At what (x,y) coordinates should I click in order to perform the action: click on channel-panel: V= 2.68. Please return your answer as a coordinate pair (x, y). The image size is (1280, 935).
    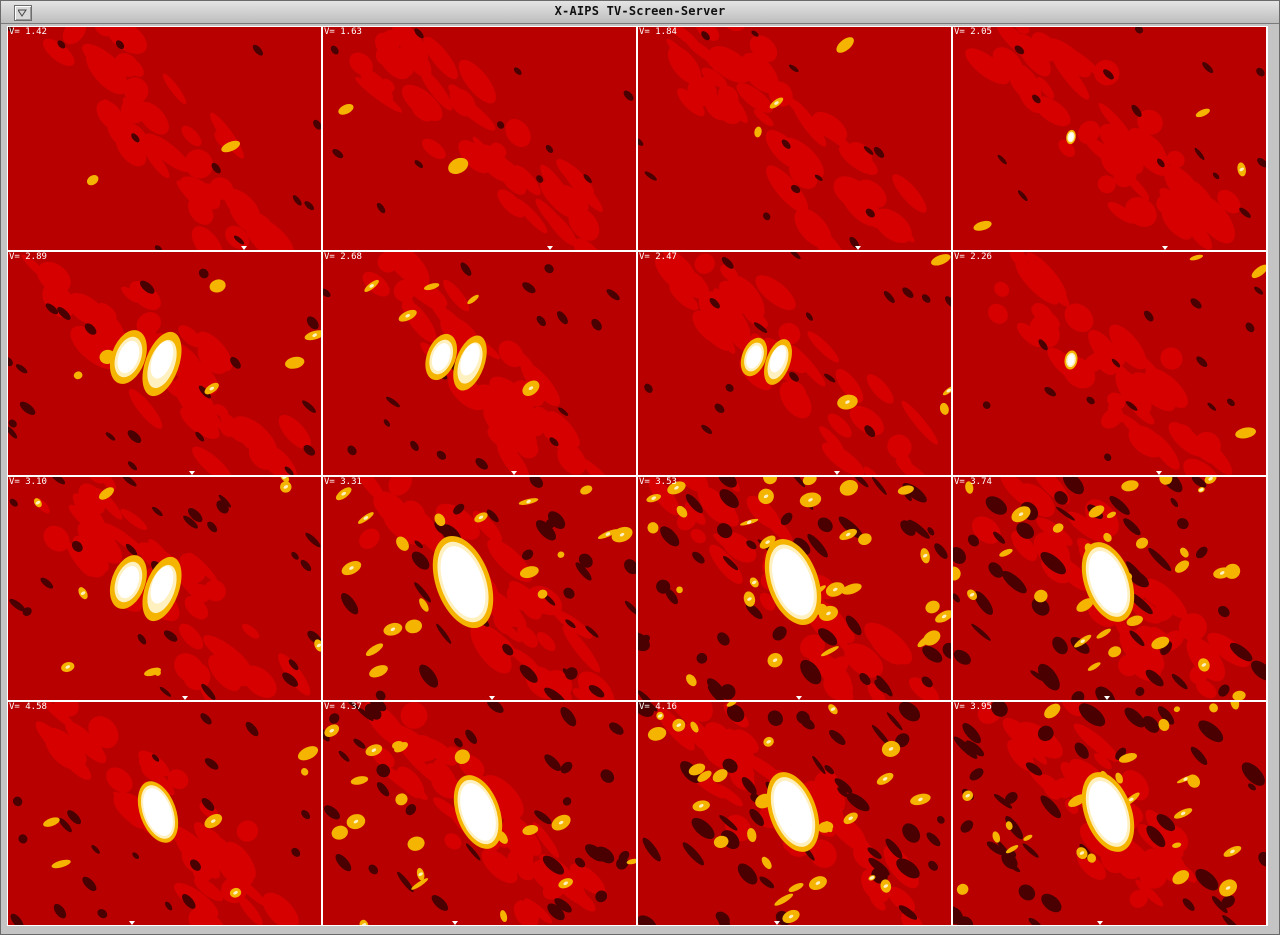
    Looking at the image, I should click on (479, 363).